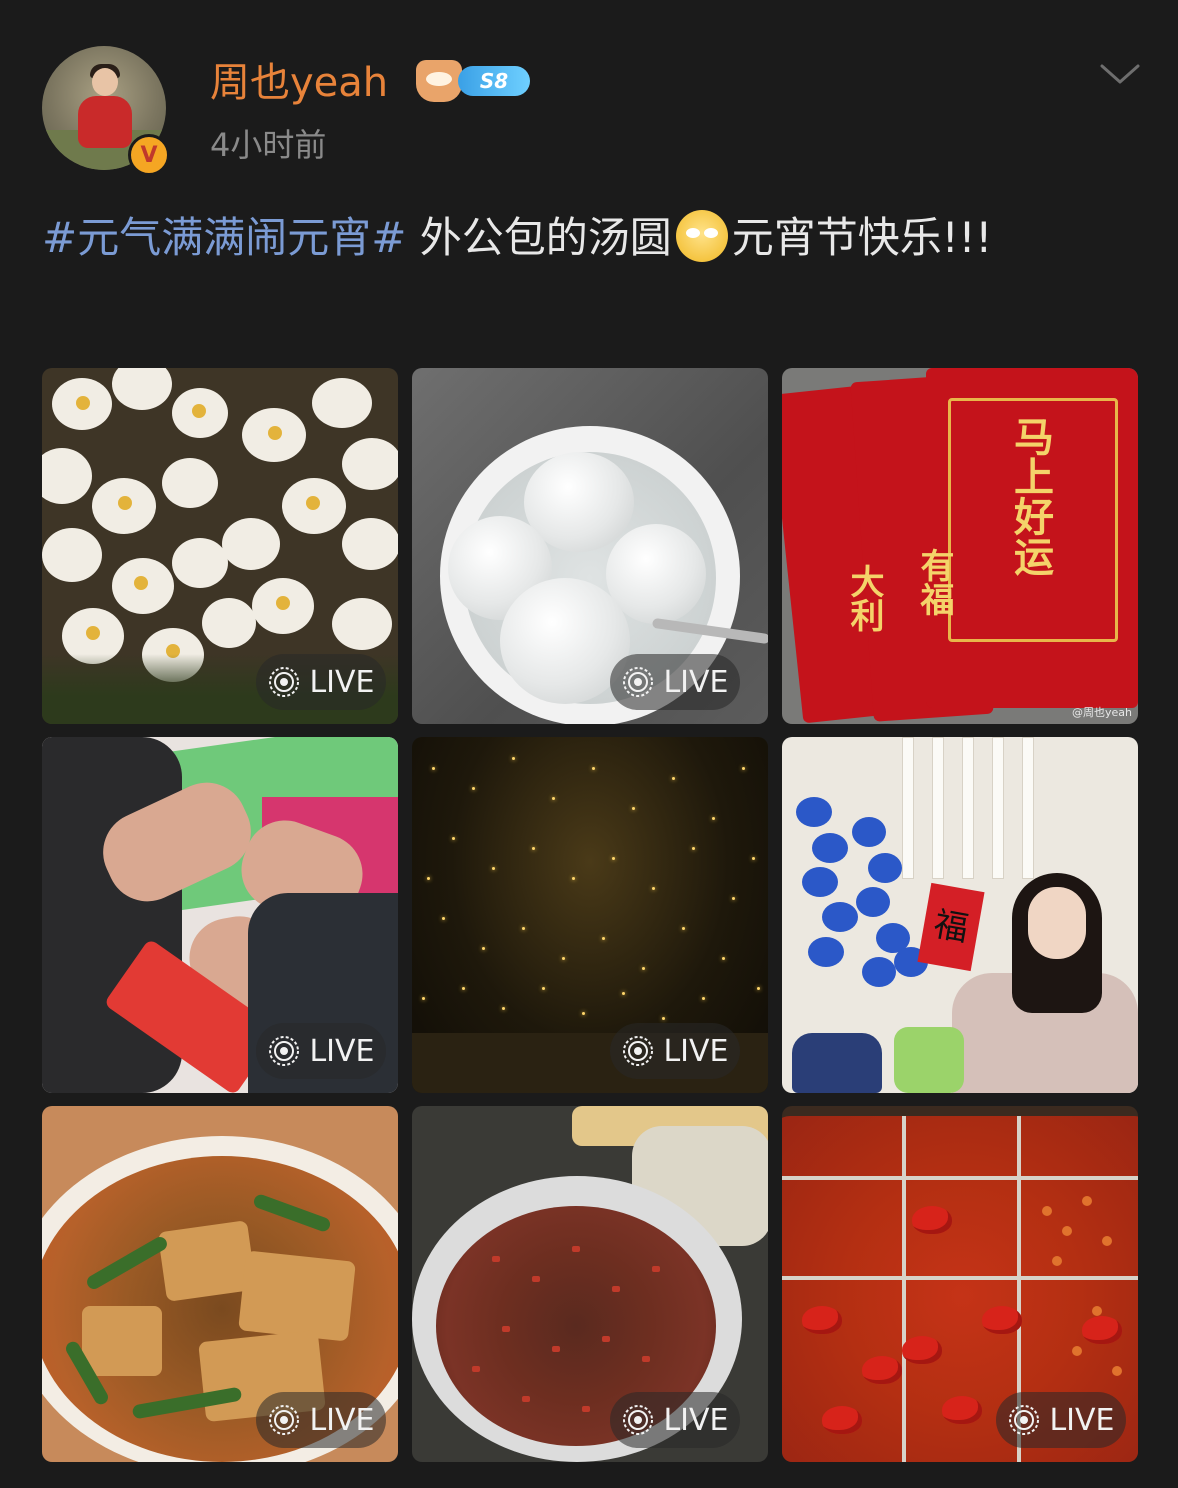  What do you see at coordinates (951, 927) in the screenshot?
I see `fu-decoration: 福` at bounding box center [951, 927].